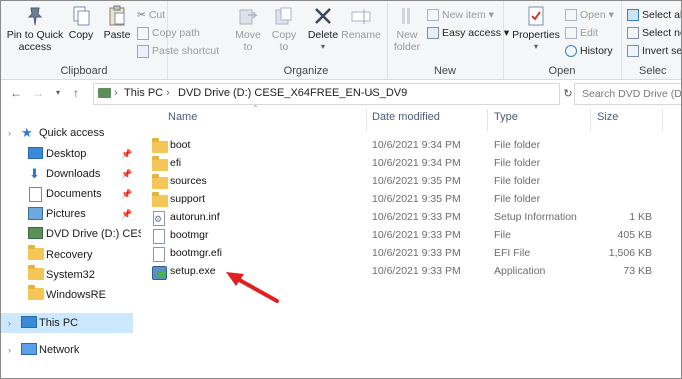 This screenshot has height=379, width=682. I want to click on new-group: New folder New item ▾ Easy access ▾ New, so click(448, 40).